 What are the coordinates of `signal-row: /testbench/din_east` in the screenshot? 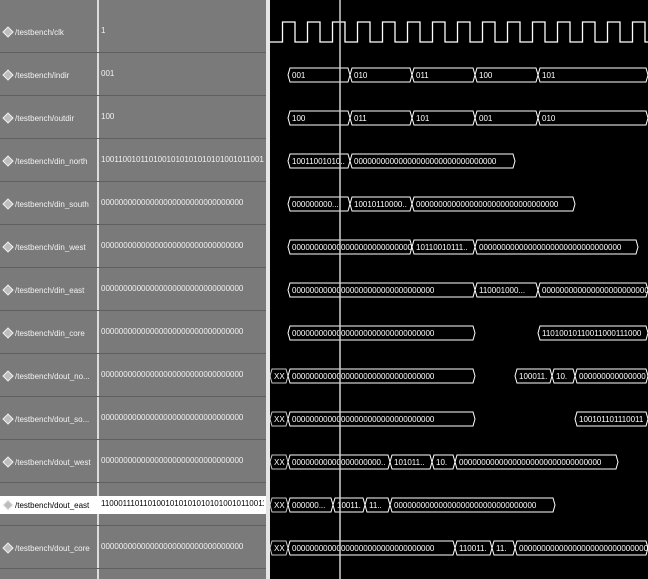 It's located at (48, 290).